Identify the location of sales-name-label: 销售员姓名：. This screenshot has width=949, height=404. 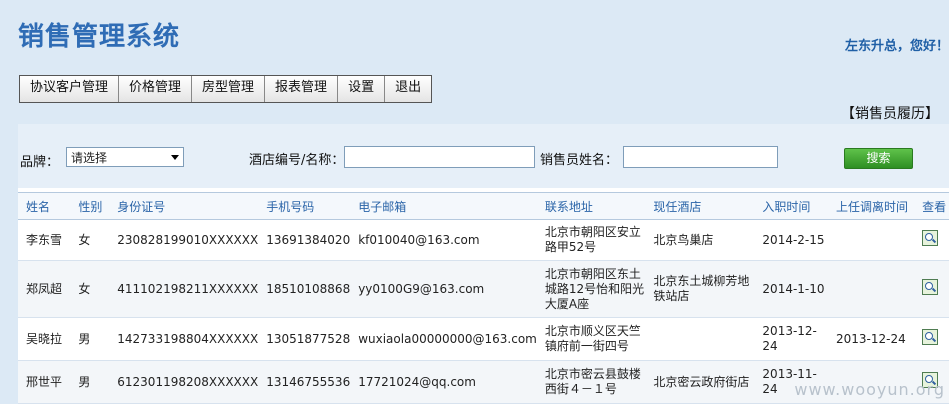
(579, 160).